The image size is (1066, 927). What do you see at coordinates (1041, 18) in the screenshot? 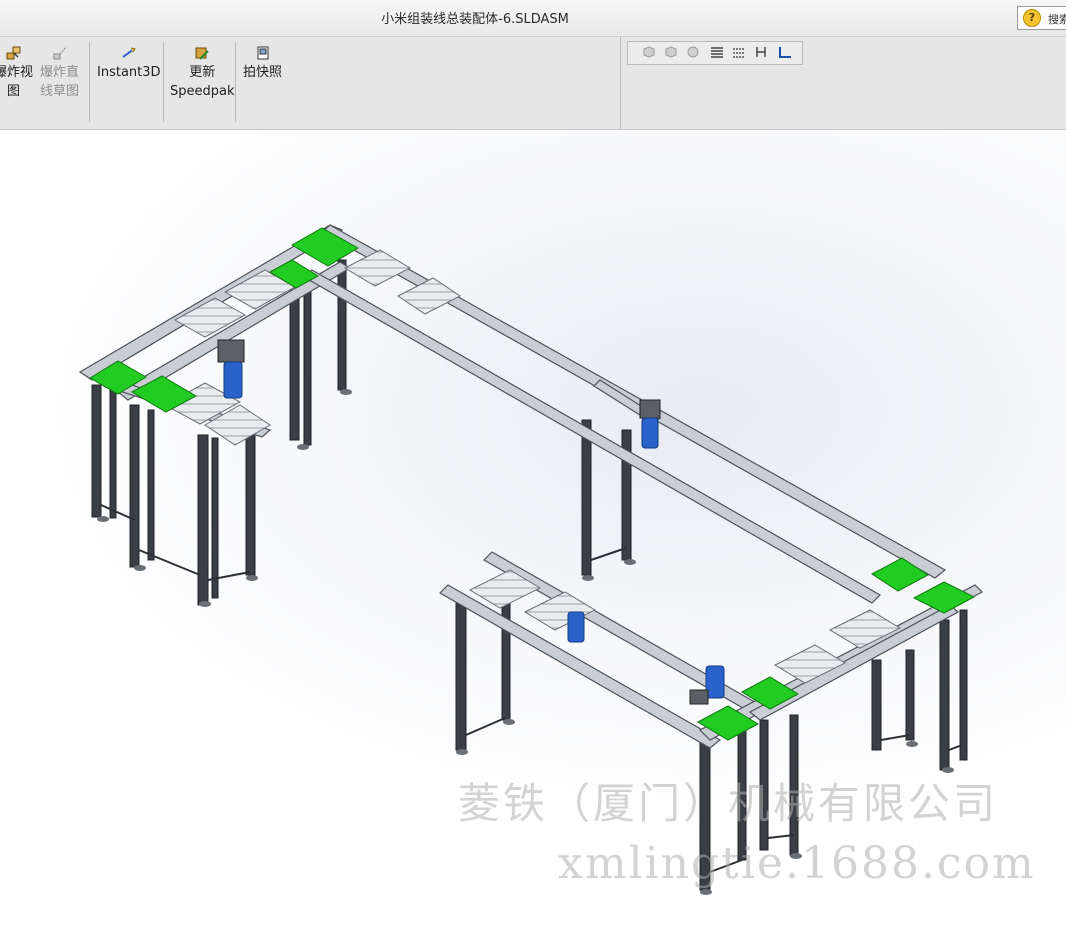
I see `search-help-box: ? 搜索` at bounding box center [1041, 18].